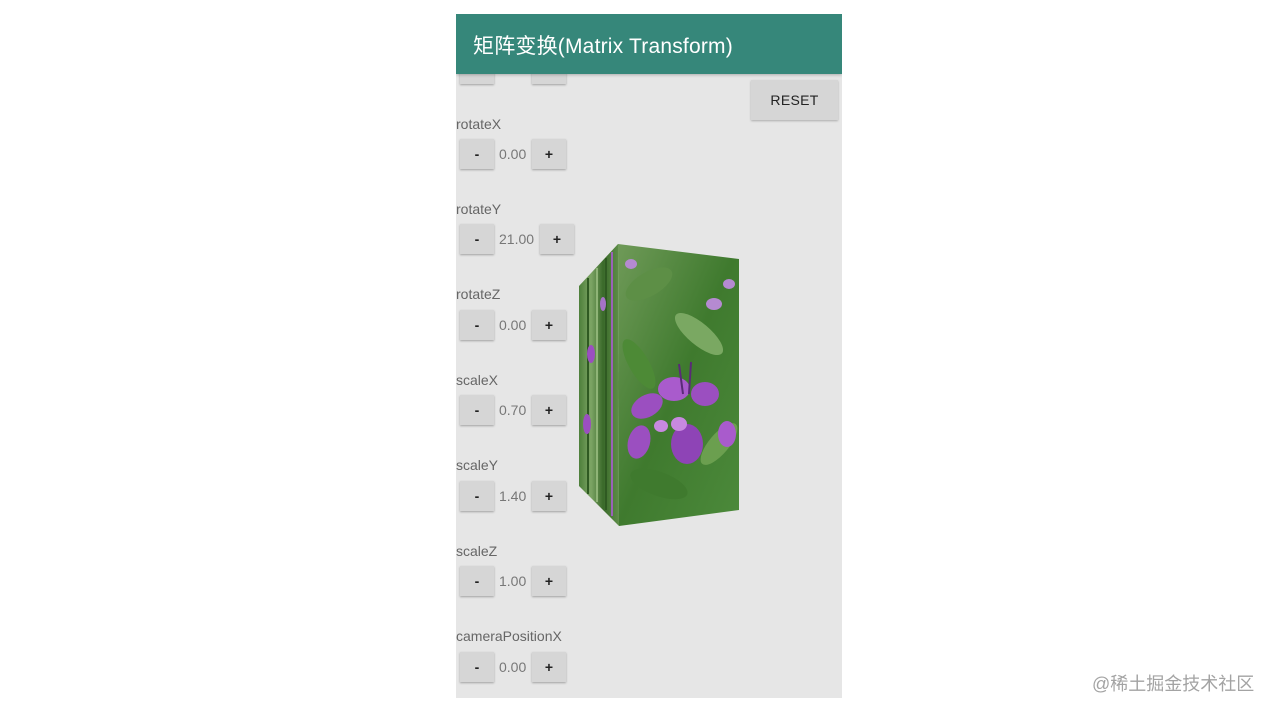  What do you see at coordinates (479, 124) in the screenshot?
I see `rotatex-label: rotateX` at bounding box center [479, 124].